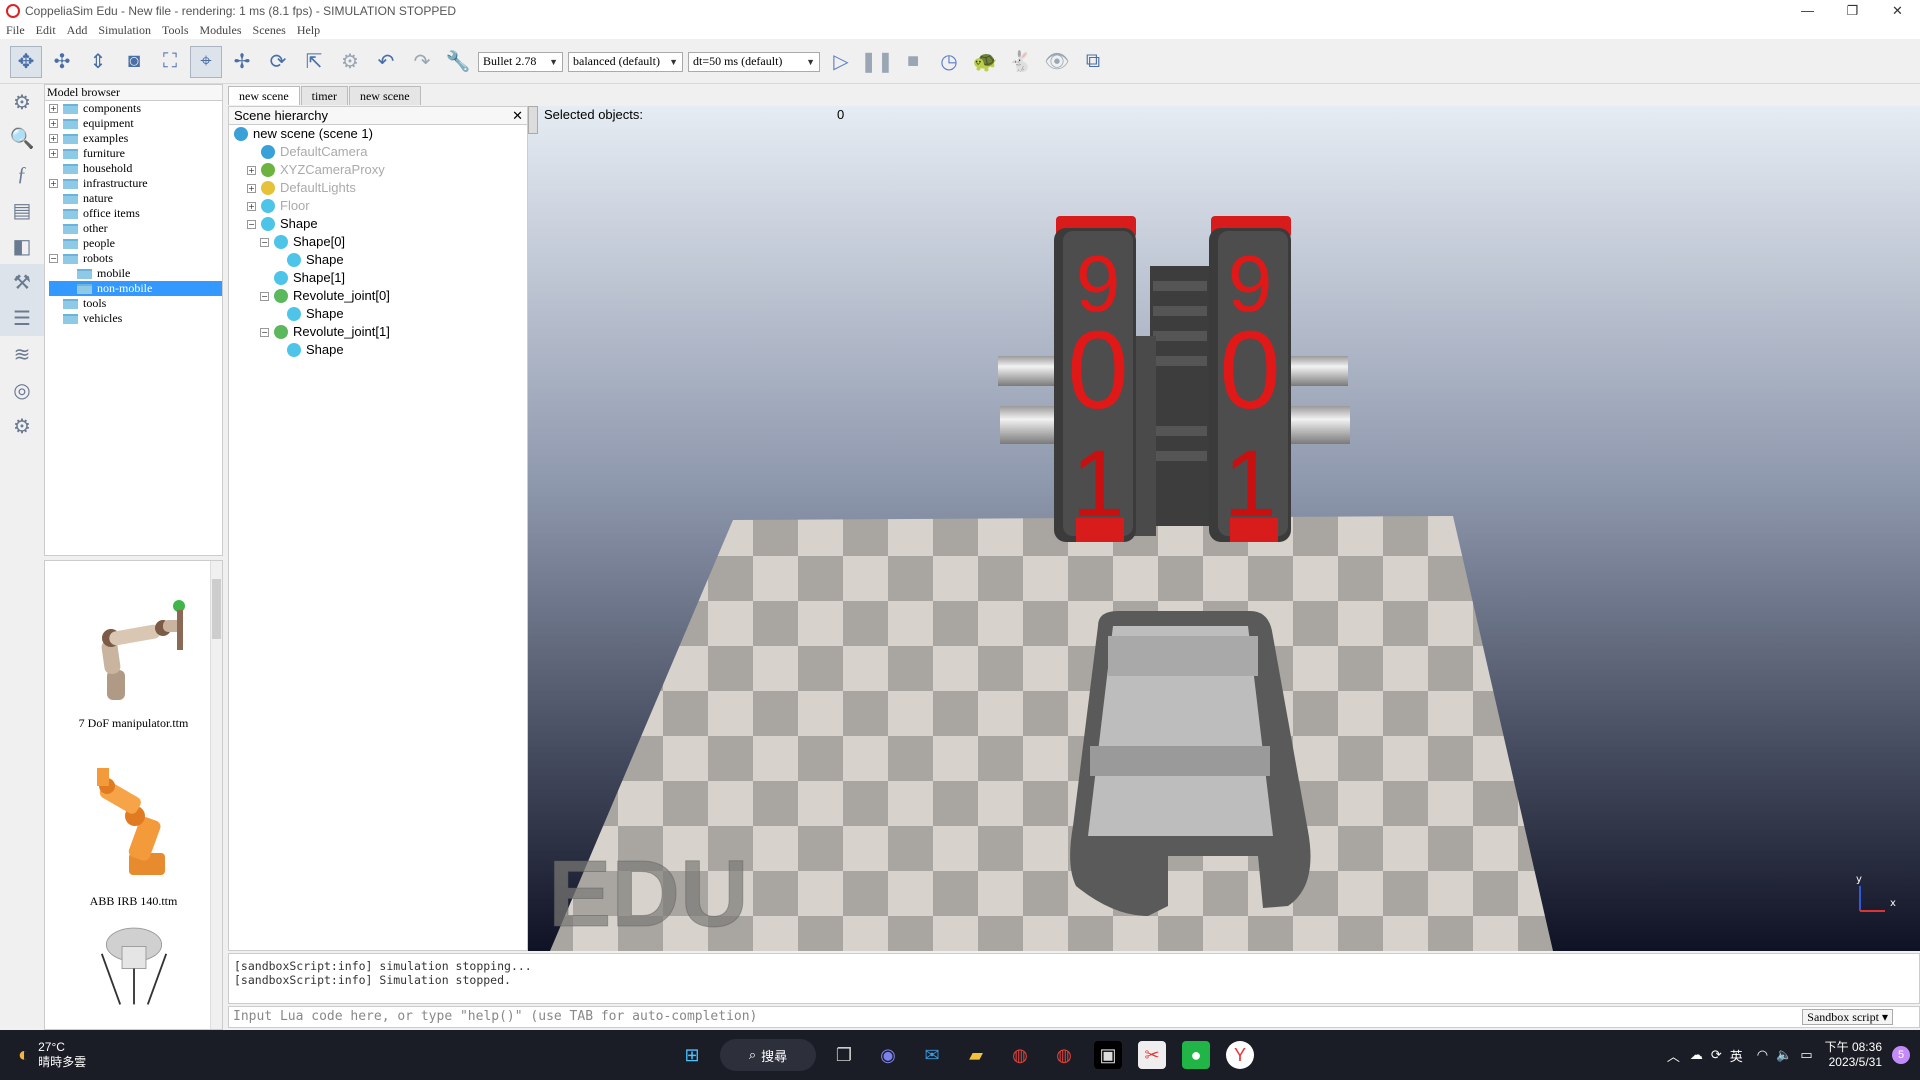 The width and height of the screenshot is (1920, 1080). Describe the element at coordinates (625, 61) in the screenshot. I see `accuracy-select: balanced (default) ▼` at that location.